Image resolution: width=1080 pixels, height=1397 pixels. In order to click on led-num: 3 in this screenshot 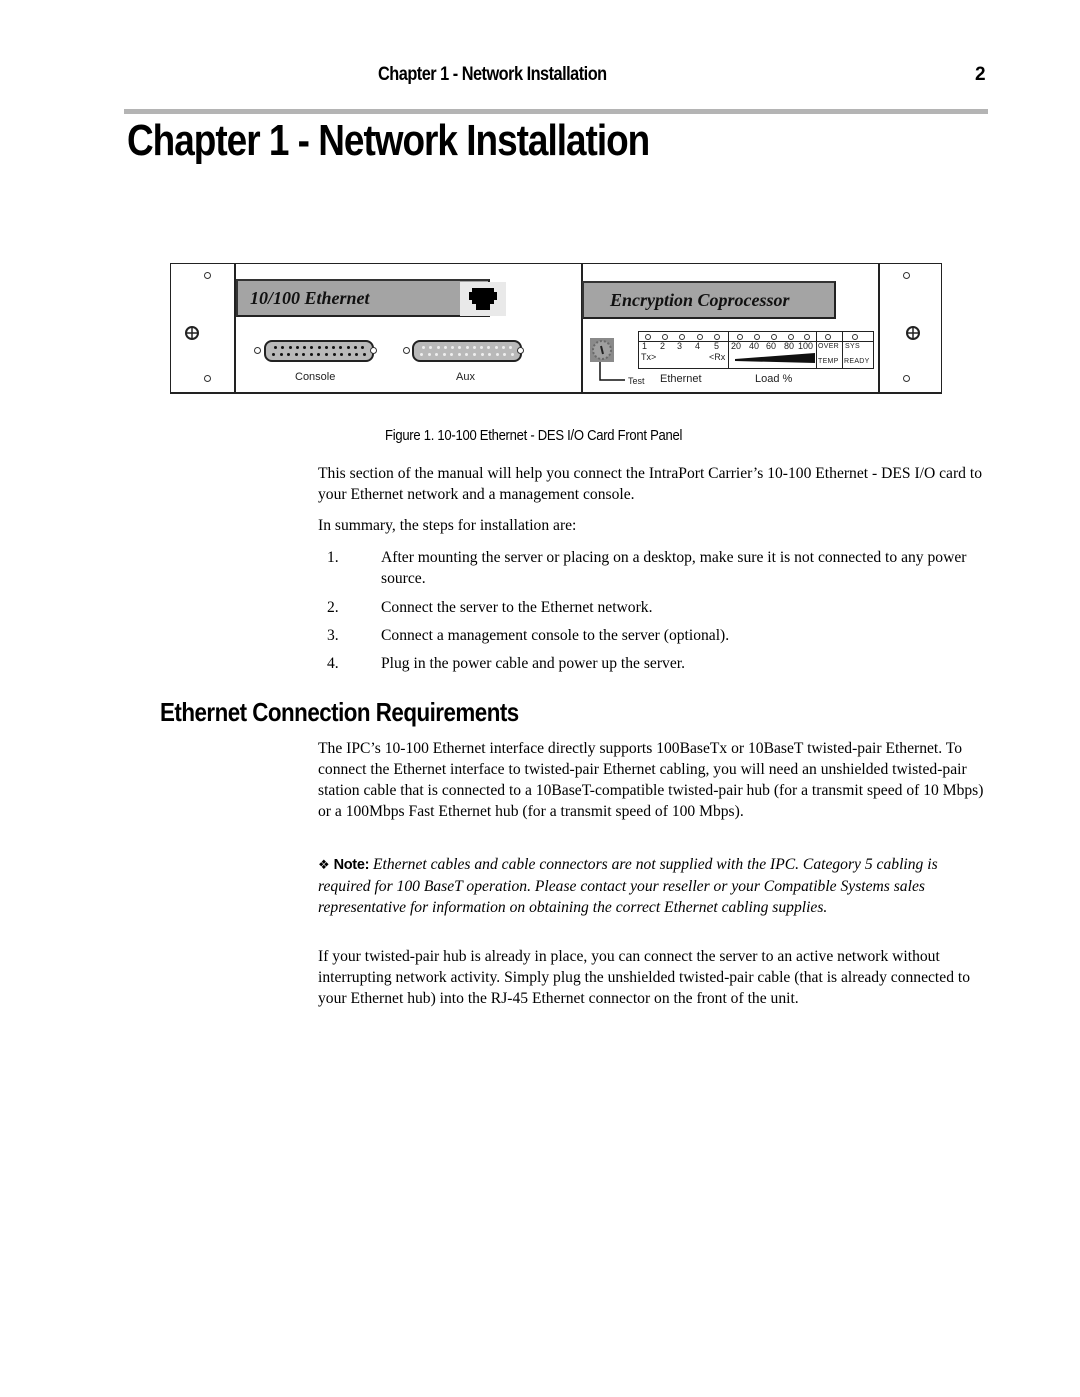, I will do `click(680, 346)`.